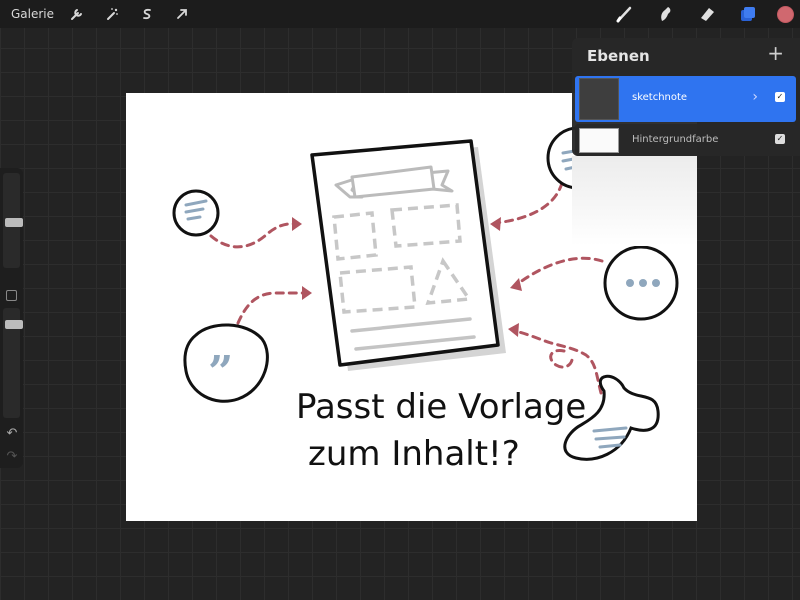  Describe the element at coordinates (196, 213) in the screenshot. I see `text-bubble-left` at that location.